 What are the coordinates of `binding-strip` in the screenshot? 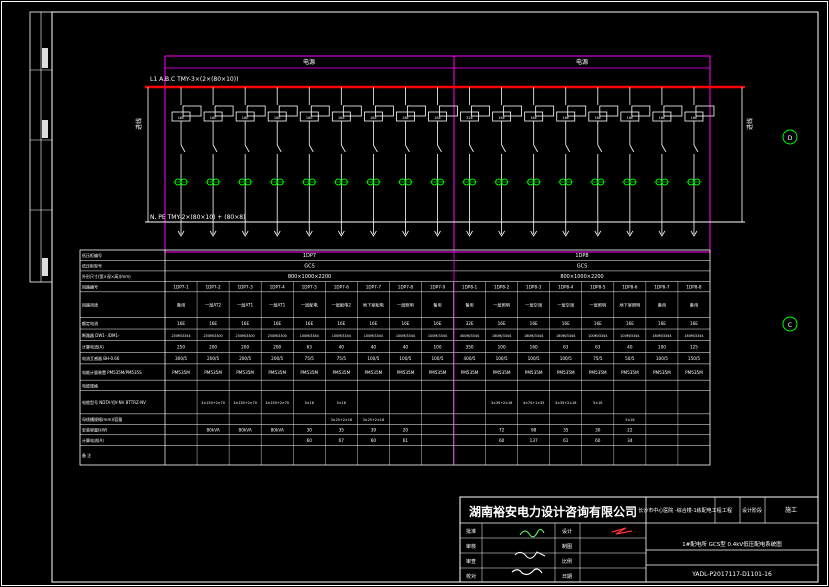 It's located at (41, 147).